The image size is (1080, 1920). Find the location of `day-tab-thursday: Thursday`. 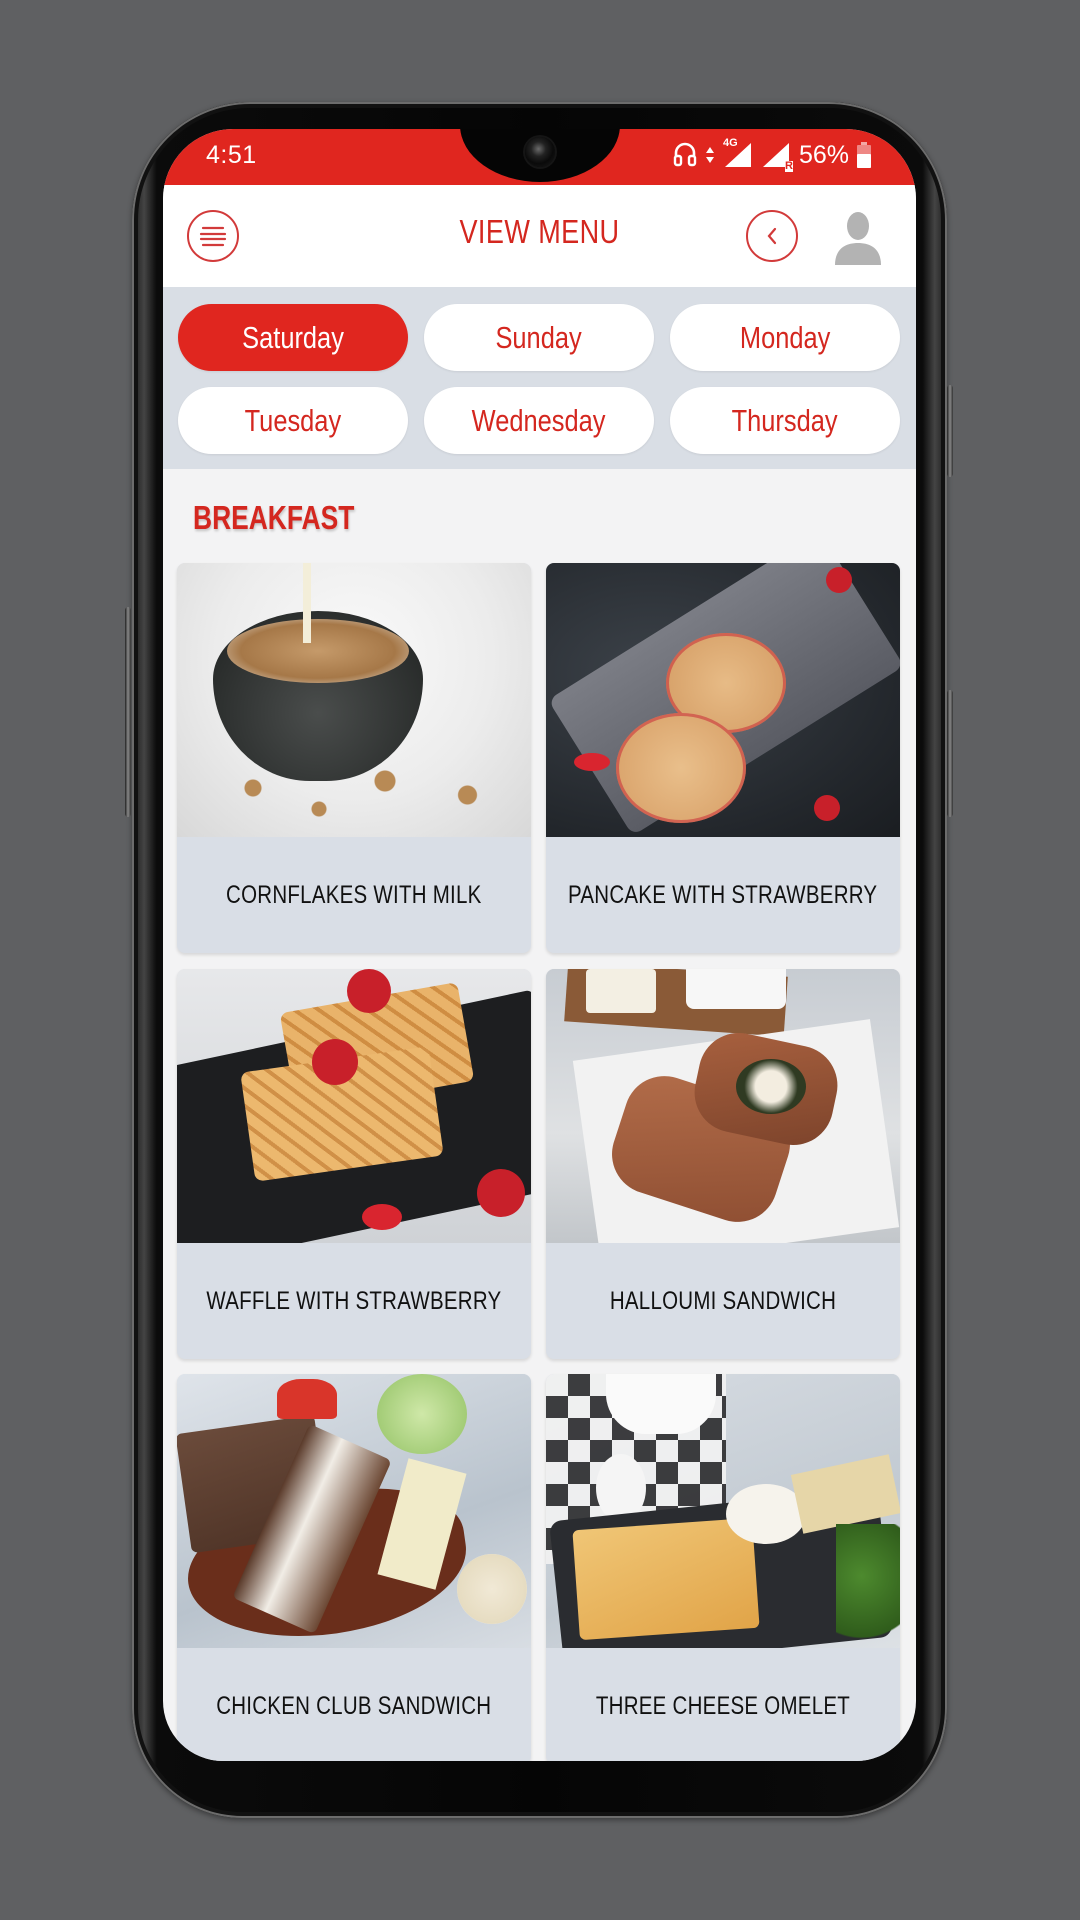

day-tab-thursday: Thursday is located at coordinates (785, 420).